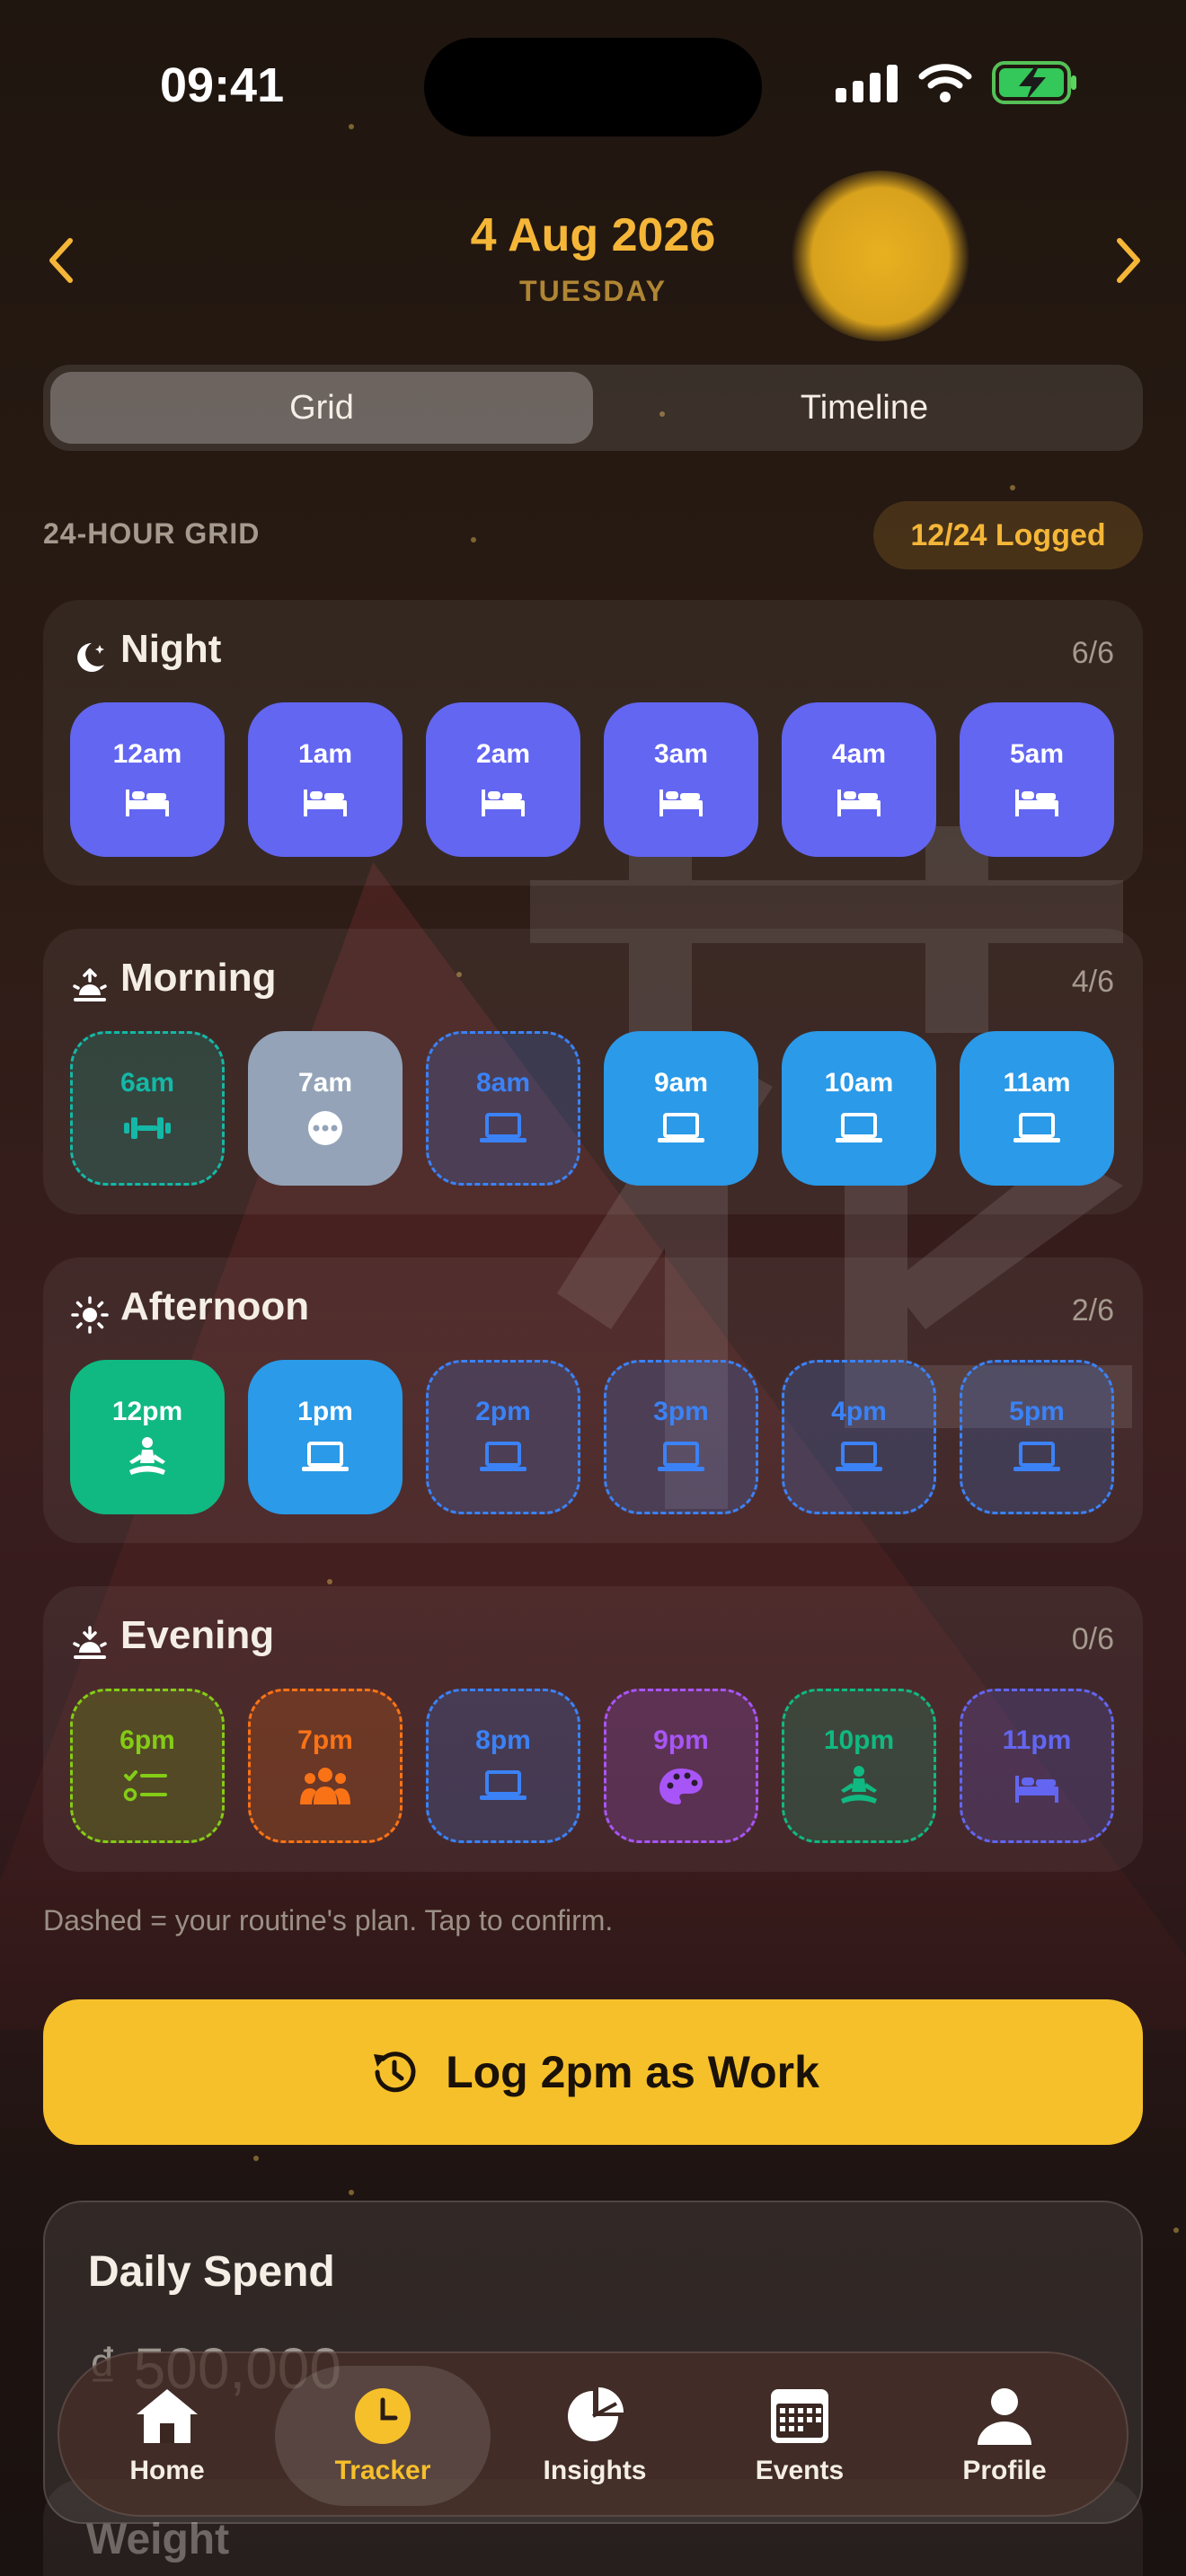  What do you see at coordinates (325, 1766) in the screenshot?
I see `slot-7pm: 7pm` at bounding box center [325, 1766].